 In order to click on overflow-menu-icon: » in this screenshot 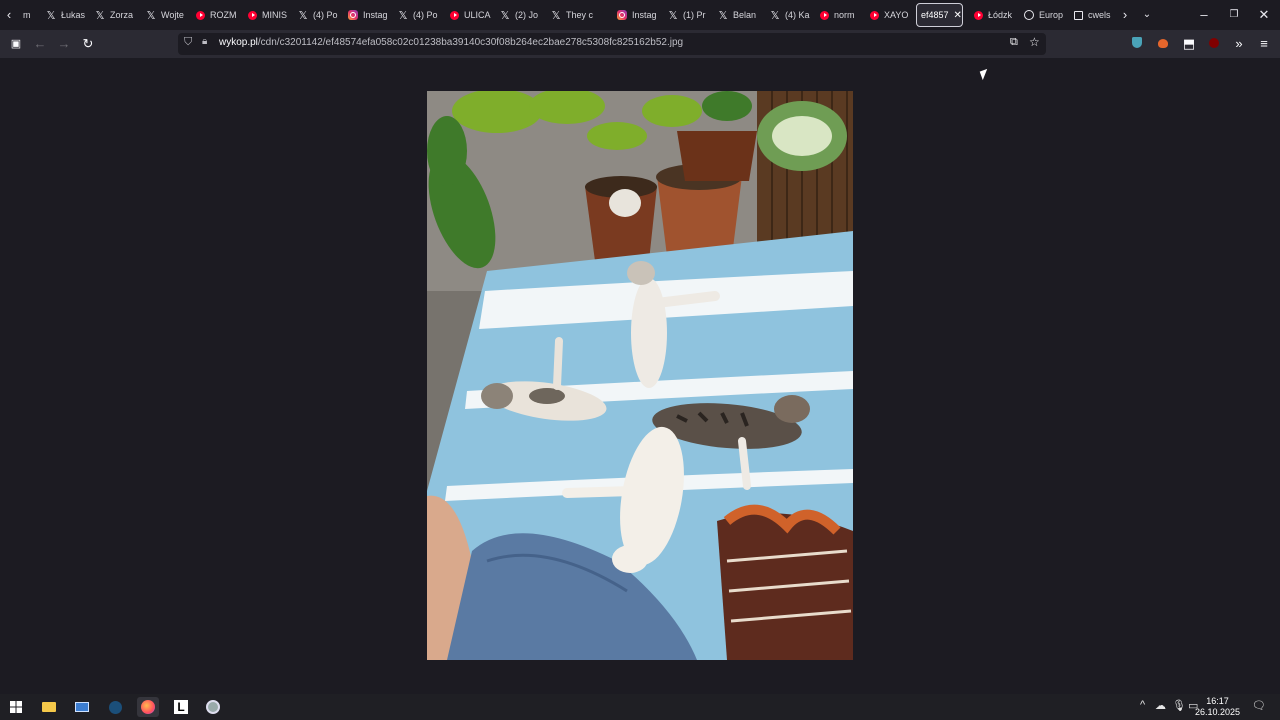, I will do `click(1239, 44)`.